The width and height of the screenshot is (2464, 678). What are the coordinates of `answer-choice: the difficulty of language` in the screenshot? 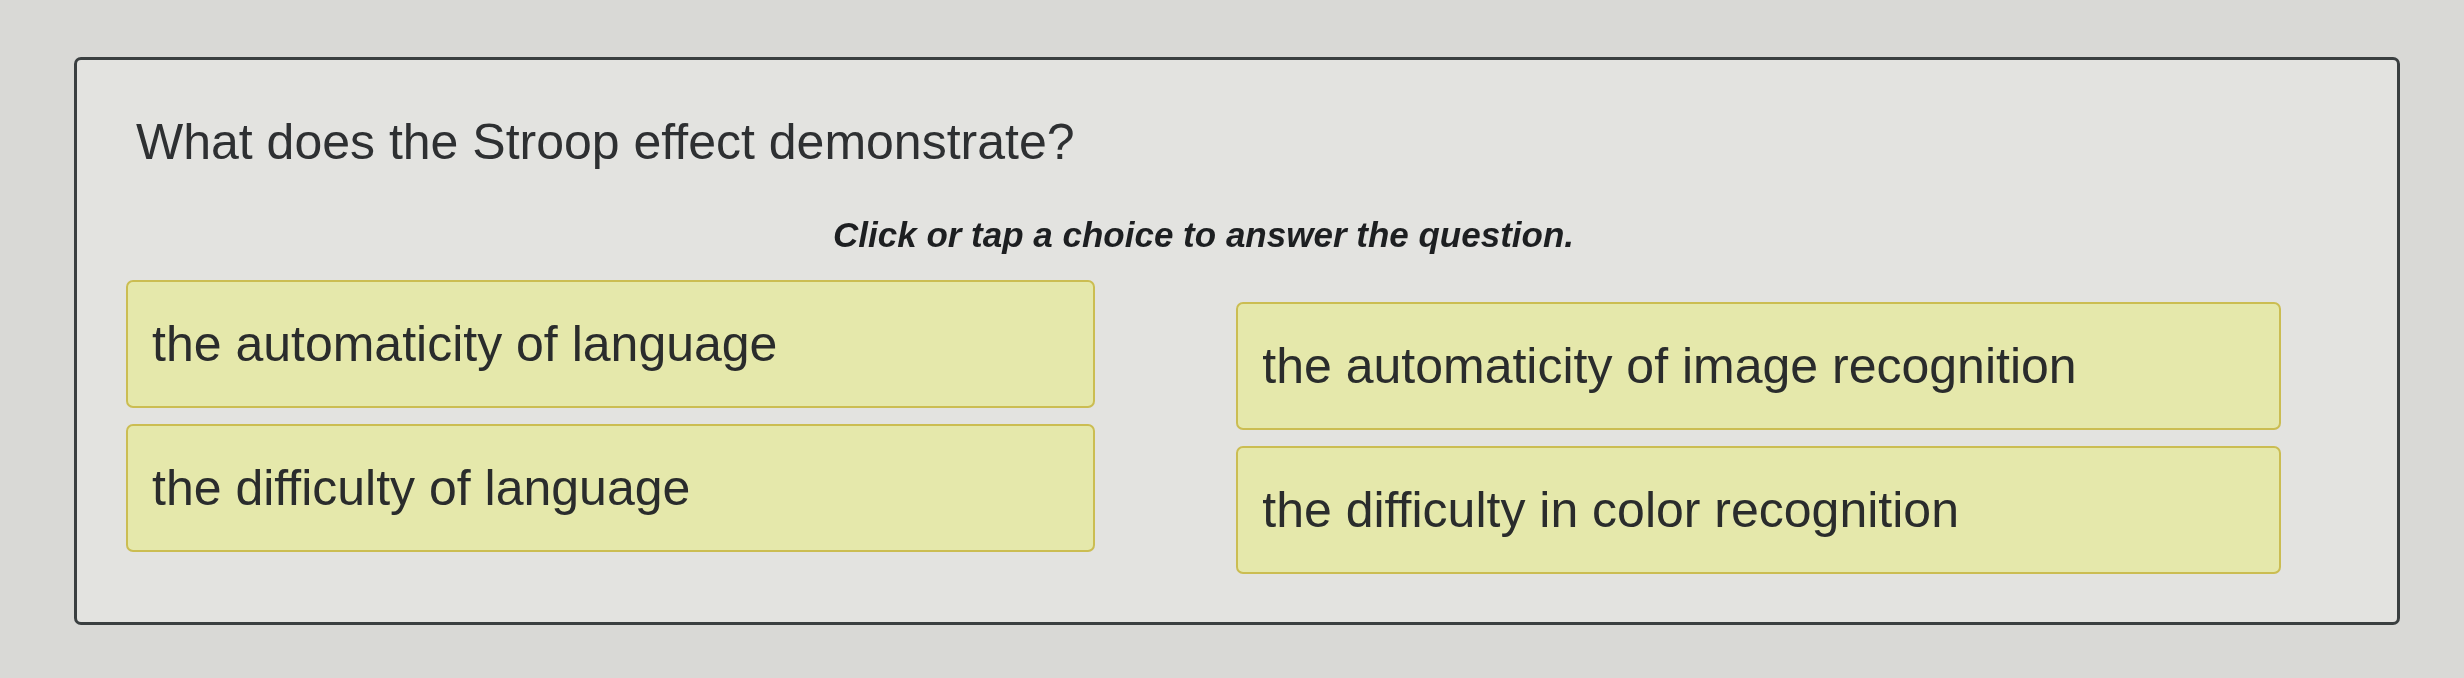 It's located at (611, 488).